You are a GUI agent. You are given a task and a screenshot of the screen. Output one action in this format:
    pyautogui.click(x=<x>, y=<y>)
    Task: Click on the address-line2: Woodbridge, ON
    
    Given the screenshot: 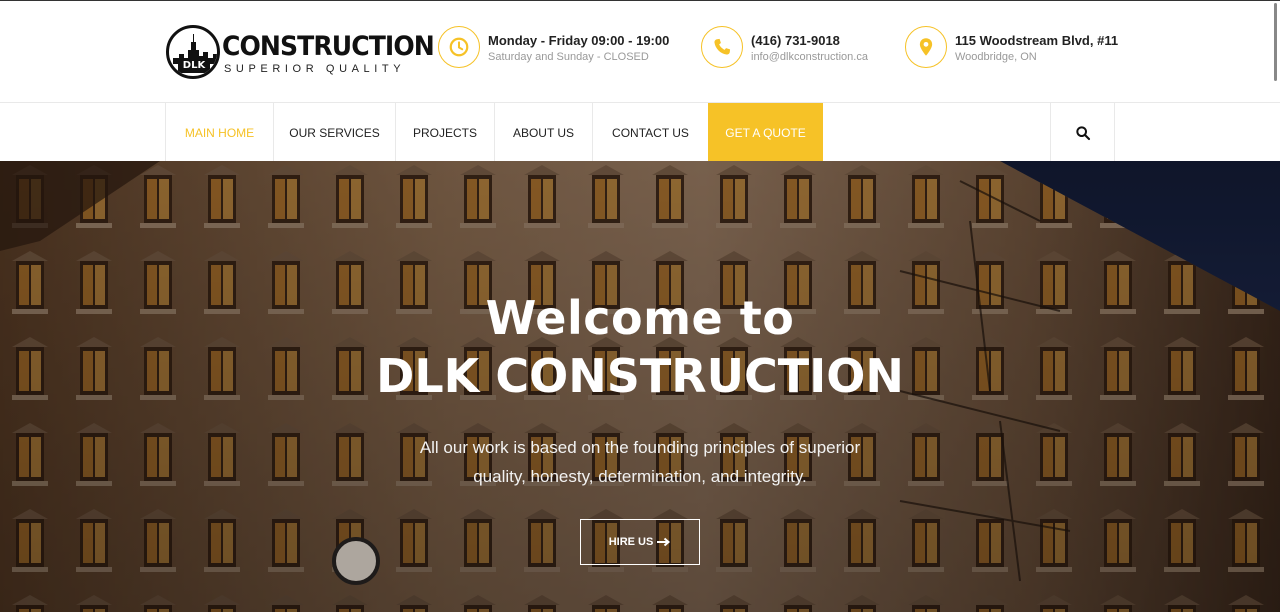 What is the action you would take?
    pyautogui.click(x=996, y=57)
    